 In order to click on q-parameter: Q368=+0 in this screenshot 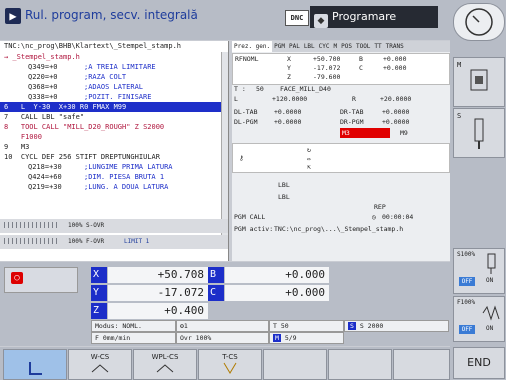, I will do `click(43, 87)`.